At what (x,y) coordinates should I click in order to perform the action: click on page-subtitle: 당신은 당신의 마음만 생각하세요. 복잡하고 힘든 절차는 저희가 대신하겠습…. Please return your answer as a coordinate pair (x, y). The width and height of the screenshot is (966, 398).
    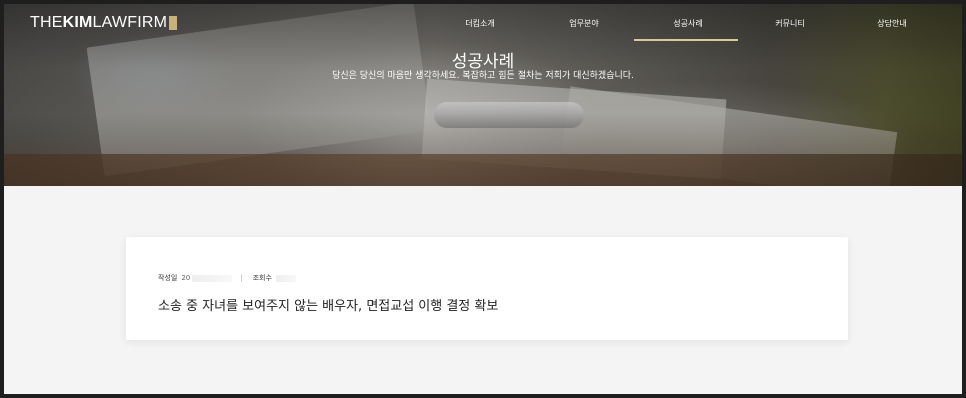
    Looking at the image, I should click on (483, 76).